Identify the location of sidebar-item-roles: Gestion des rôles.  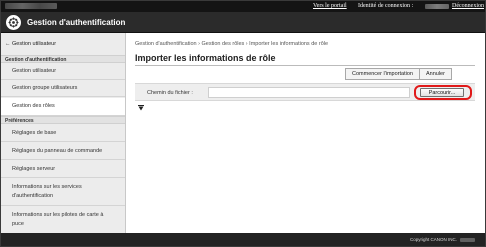
(63, 107).